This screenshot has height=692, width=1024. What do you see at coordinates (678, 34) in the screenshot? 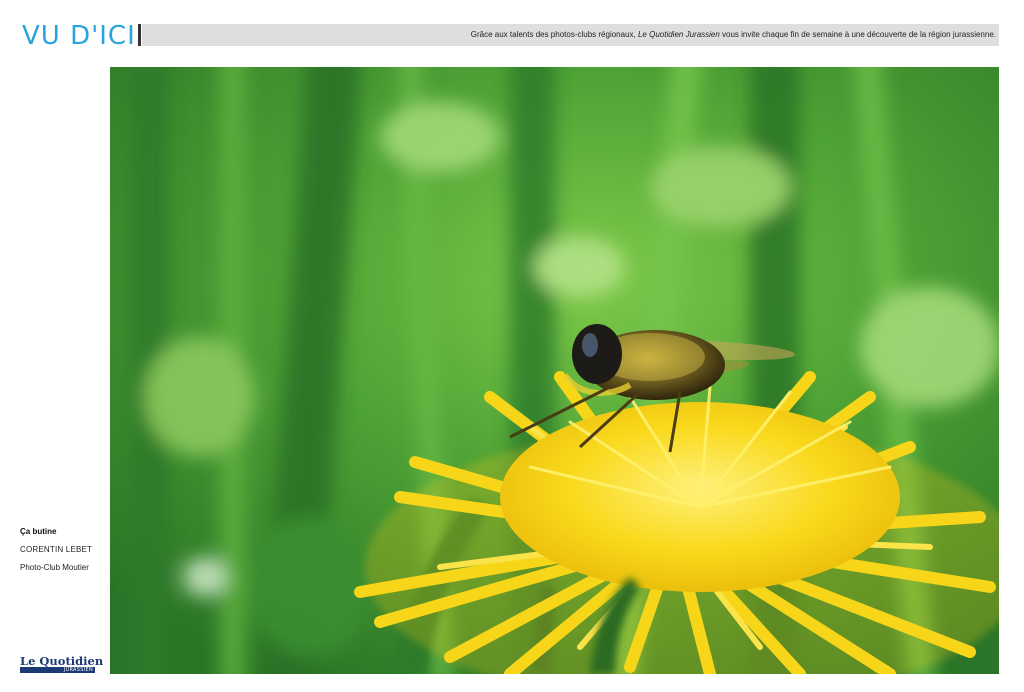
I see `intro-paper-name: Le Quotidien Jurassien` at bounding box center [678, 34].